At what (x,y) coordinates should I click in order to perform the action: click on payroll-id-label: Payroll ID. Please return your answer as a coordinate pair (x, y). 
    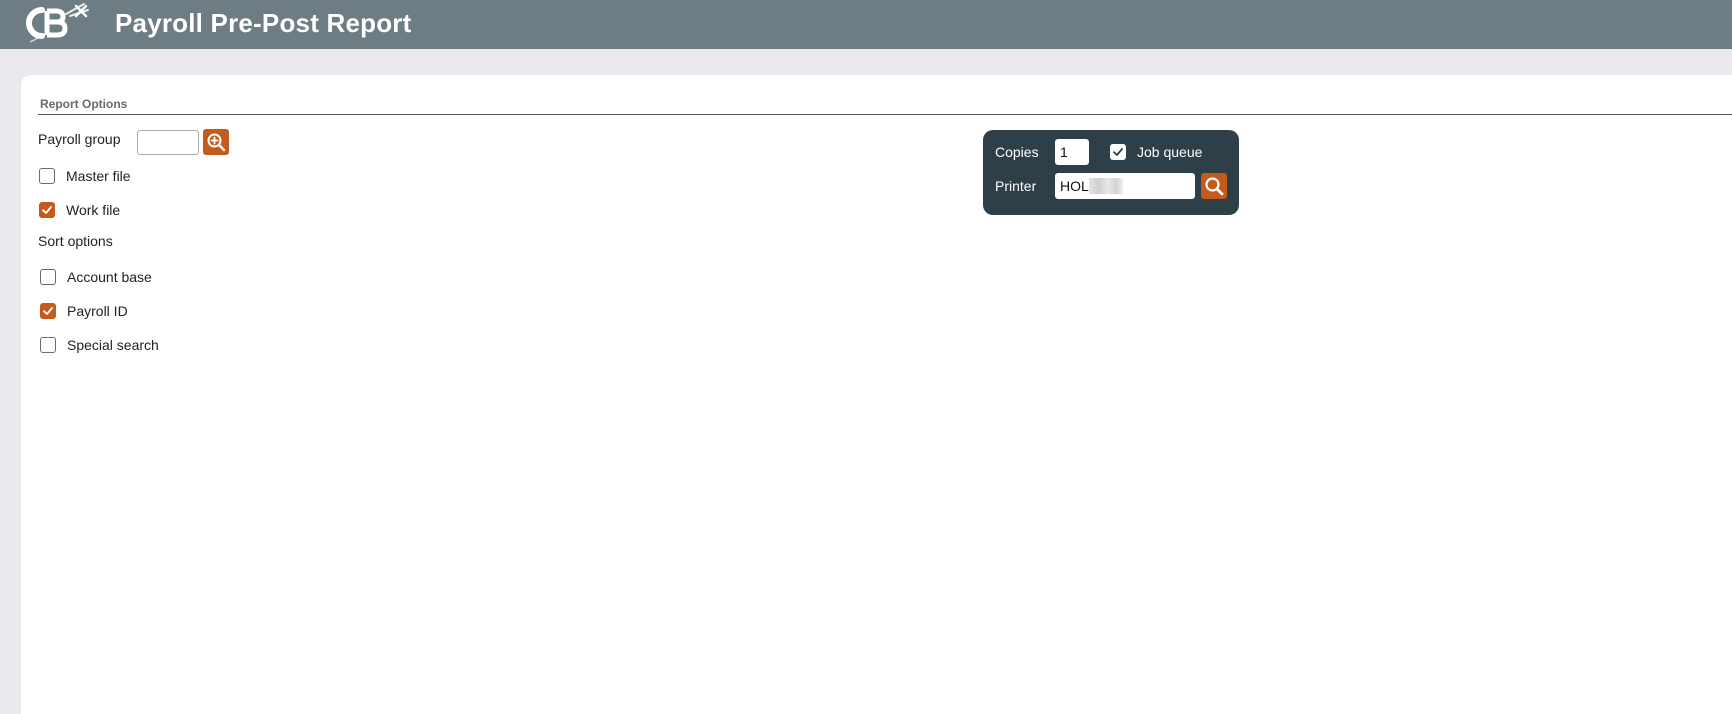
    Looking at the image, I should click on (97, 311).